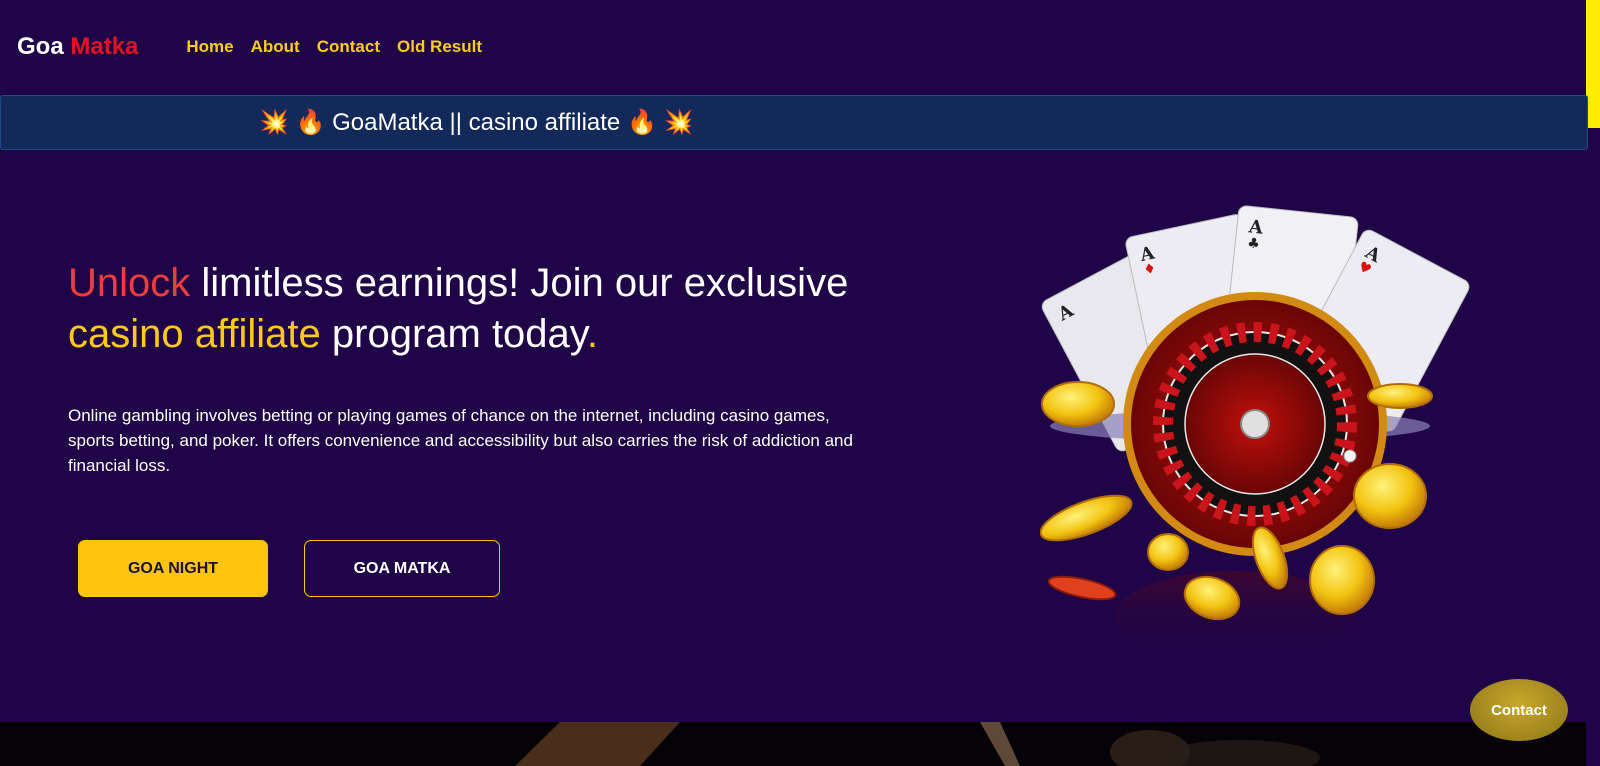 The image size is (1600, 766). What do you see at coordinates (104, 46) in the screenshot?
I see `logo-text-matka: Matka` at bounding box center [104, 46].